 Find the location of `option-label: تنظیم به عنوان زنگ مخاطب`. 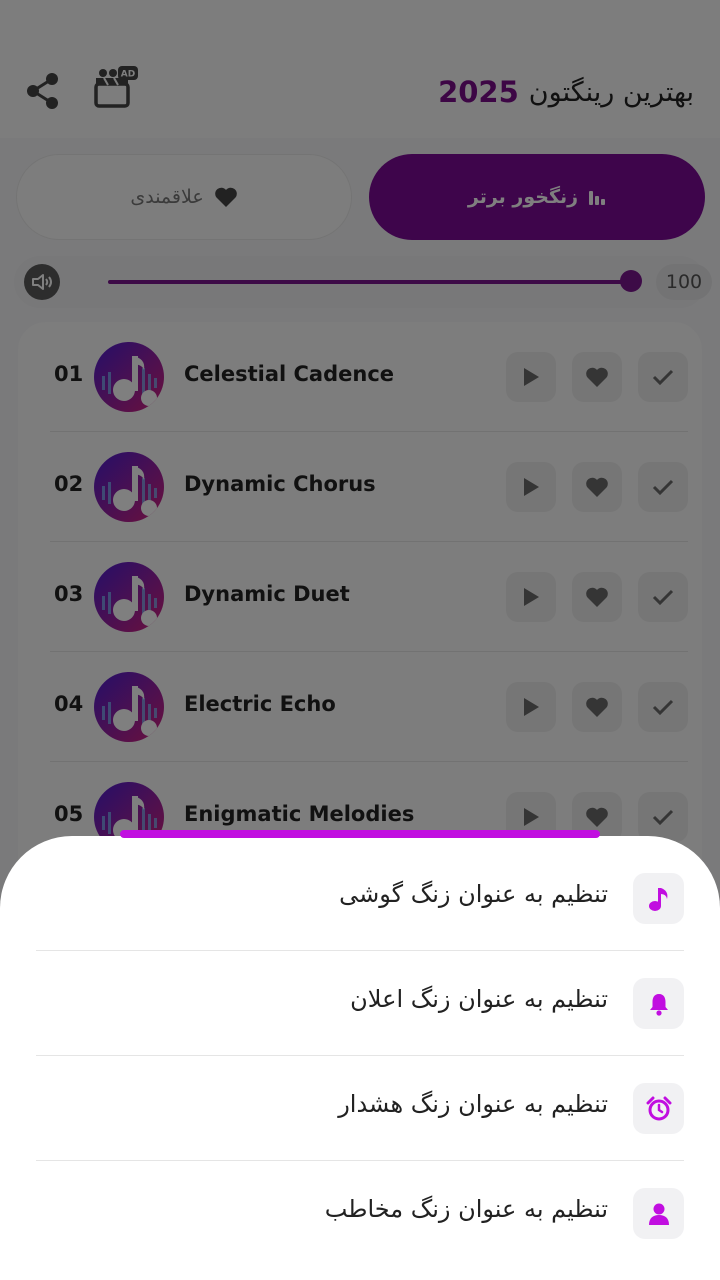

option-label: تنظیم به عنوان زنگ مخاطب is located at coordinates (466, 1209).